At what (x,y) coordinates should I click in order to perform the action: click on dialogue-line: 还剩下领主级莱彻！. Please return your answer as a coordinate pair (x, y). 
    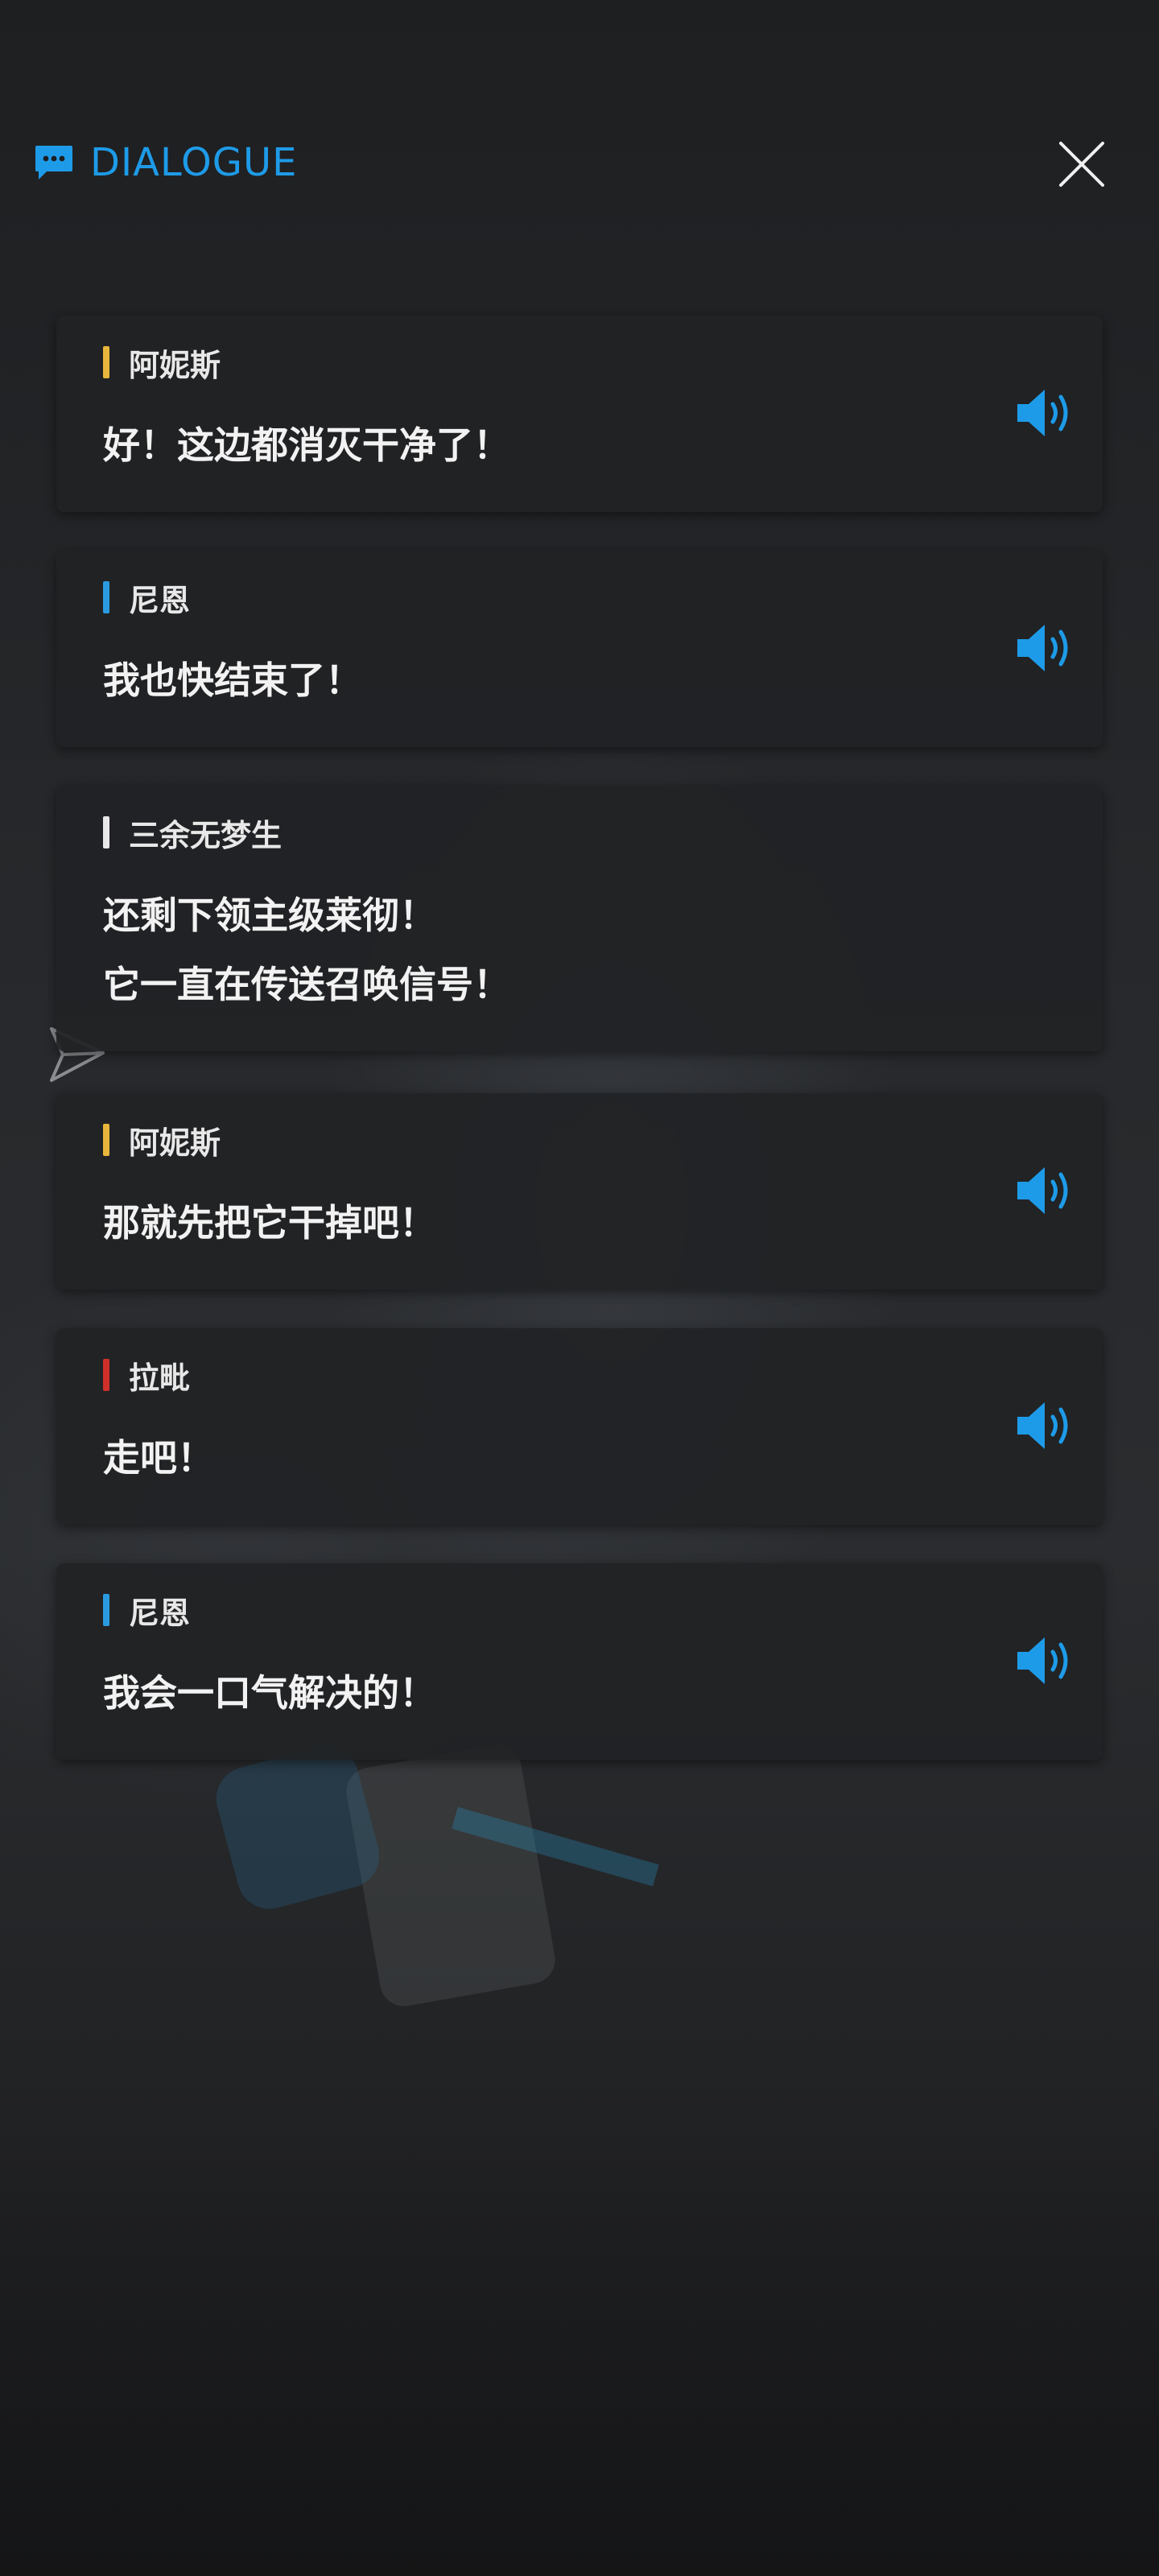
    Looking at the image, I should click on (269, 915).